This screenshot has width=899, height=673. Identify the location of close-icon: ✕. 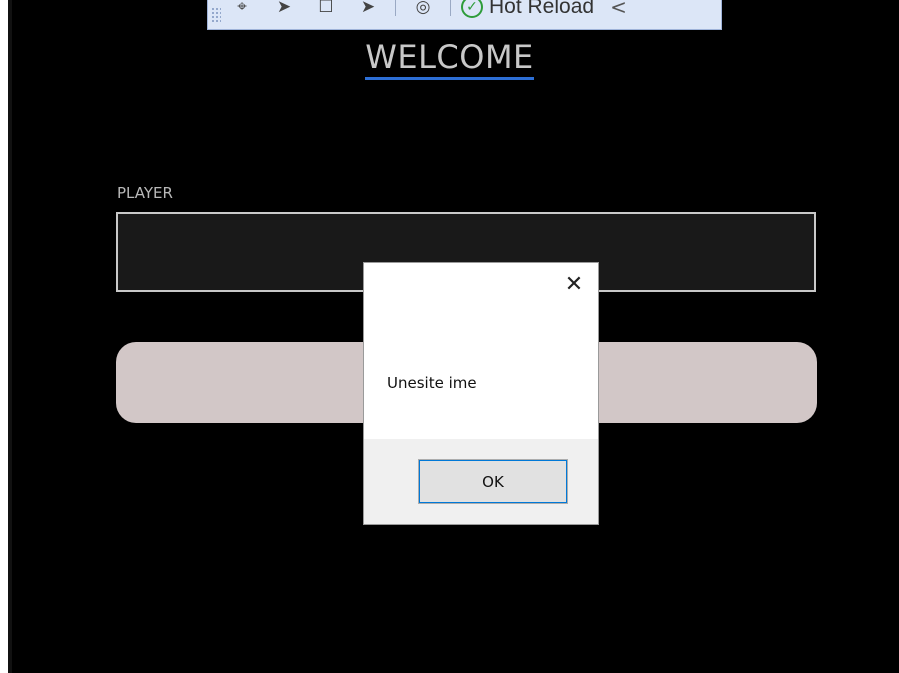
(574, 285).